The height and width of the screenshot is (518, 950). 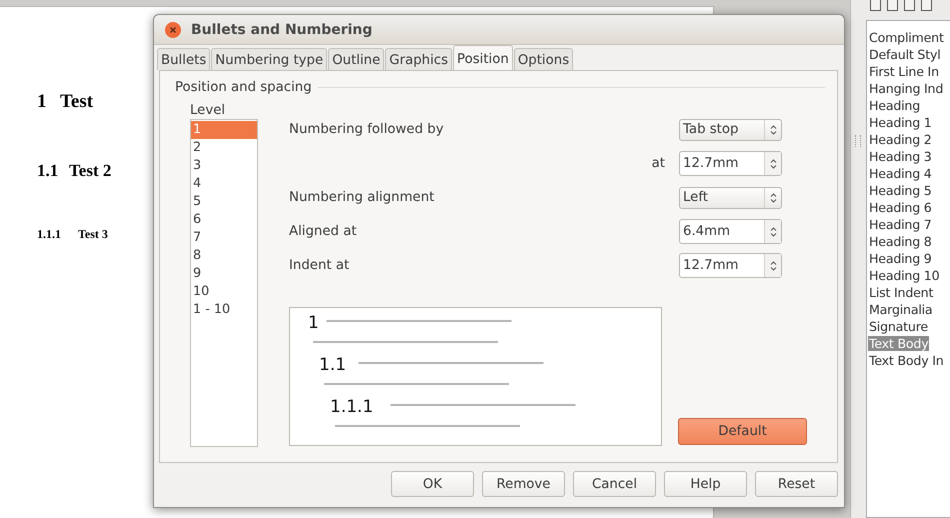 What do you see at coordinates (742, 431) in the screenshot?
I see `default-button: Default` at bounding box center [742, 431].